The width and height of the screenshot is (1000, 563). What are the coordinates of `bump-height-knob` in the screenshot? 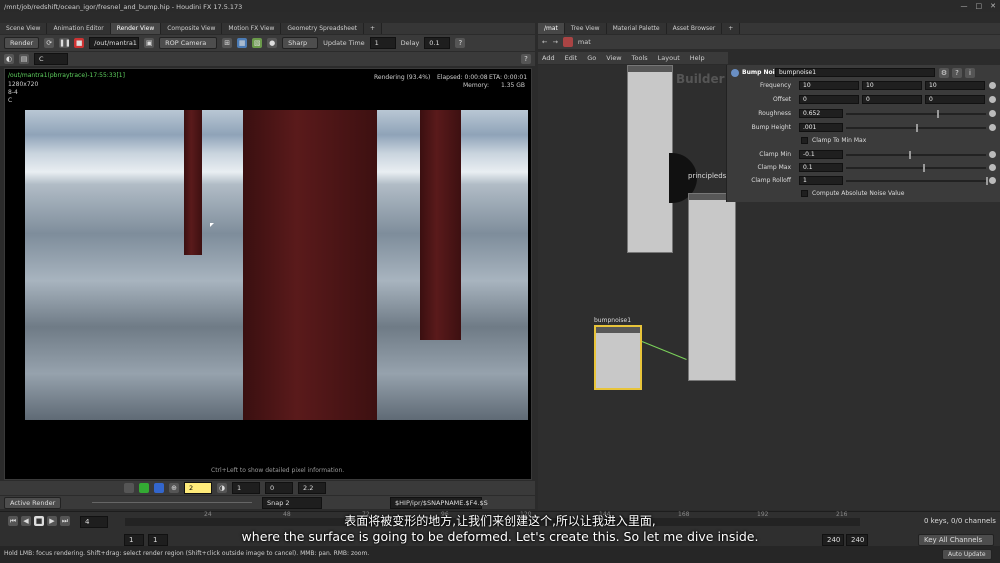 It's located at (917, 128).